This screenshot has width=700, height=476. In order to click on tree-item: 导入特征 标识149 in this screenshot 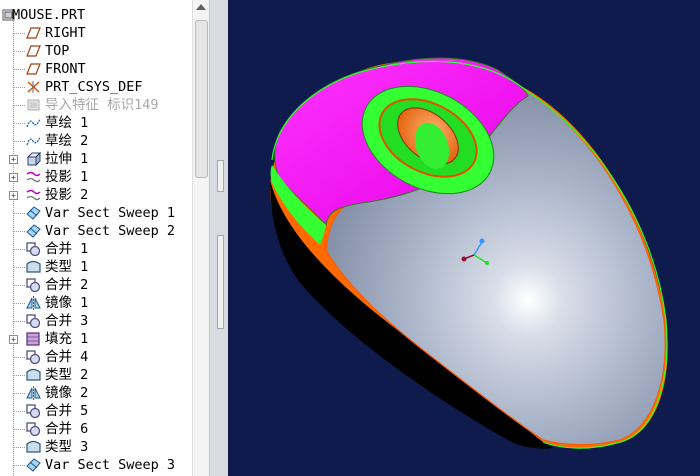, I will do `click(96, 105)`.